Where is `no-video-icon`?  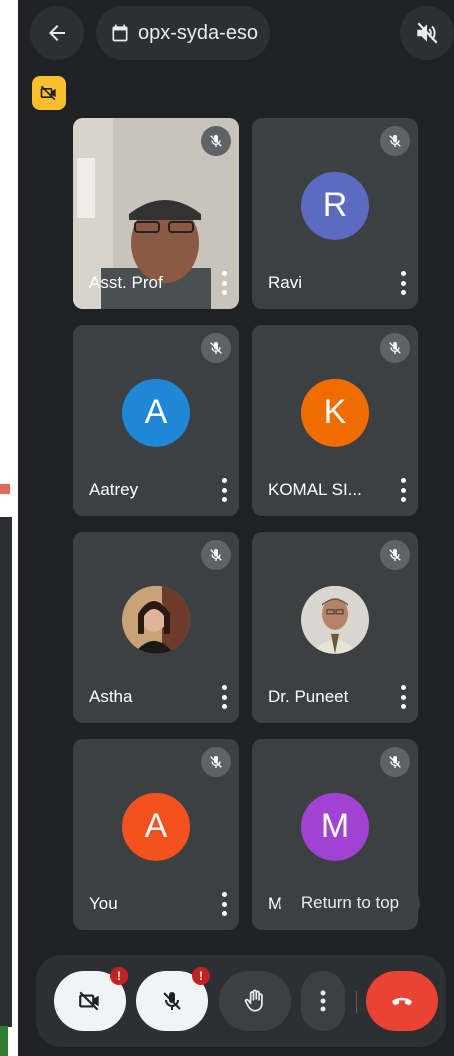 no-video-icon is located at coordinates (48, 93).